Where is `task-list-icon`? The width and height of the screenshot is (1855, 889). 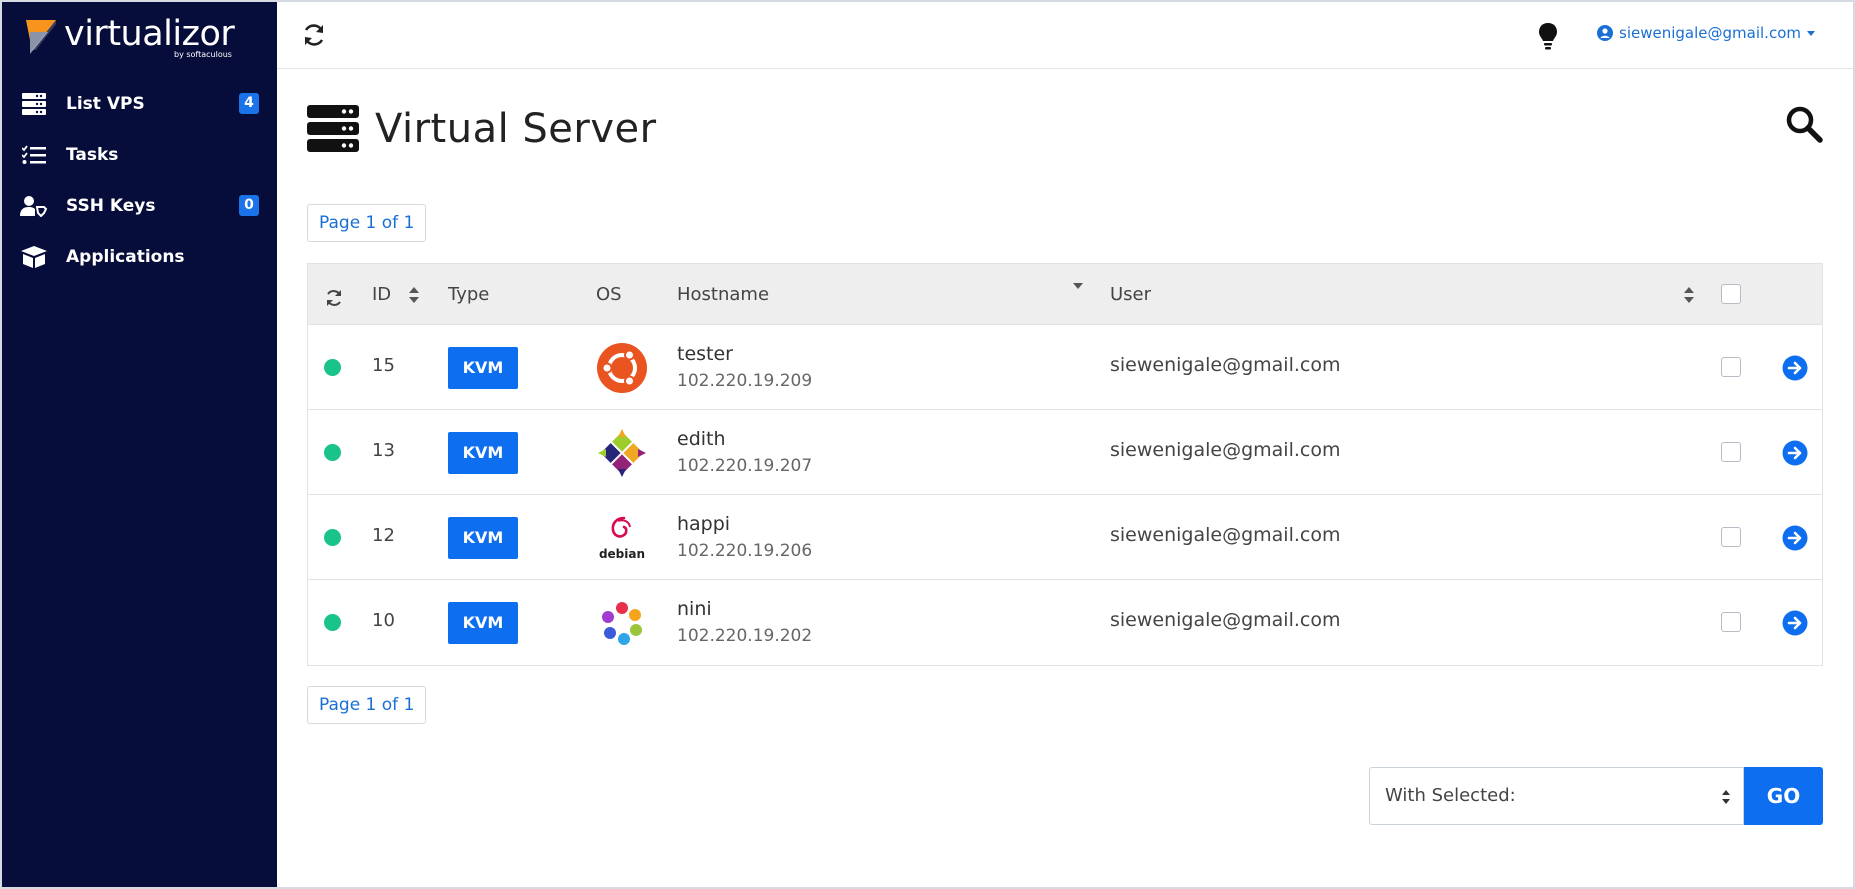
task-list-icon is located at coordinates (34, 155).